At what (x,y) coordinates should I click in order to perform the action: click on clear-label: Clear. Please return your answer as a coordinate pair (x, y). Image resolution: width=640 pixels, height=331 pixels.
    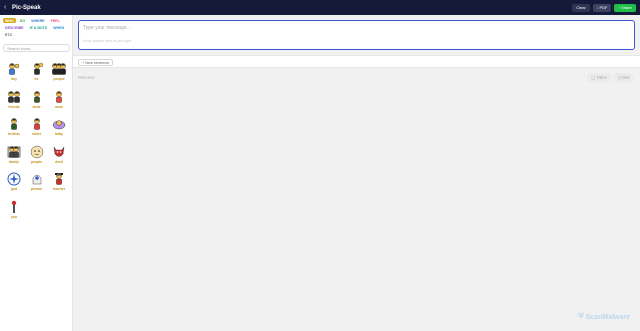
    Looking at the image, I should click on (581, 7).